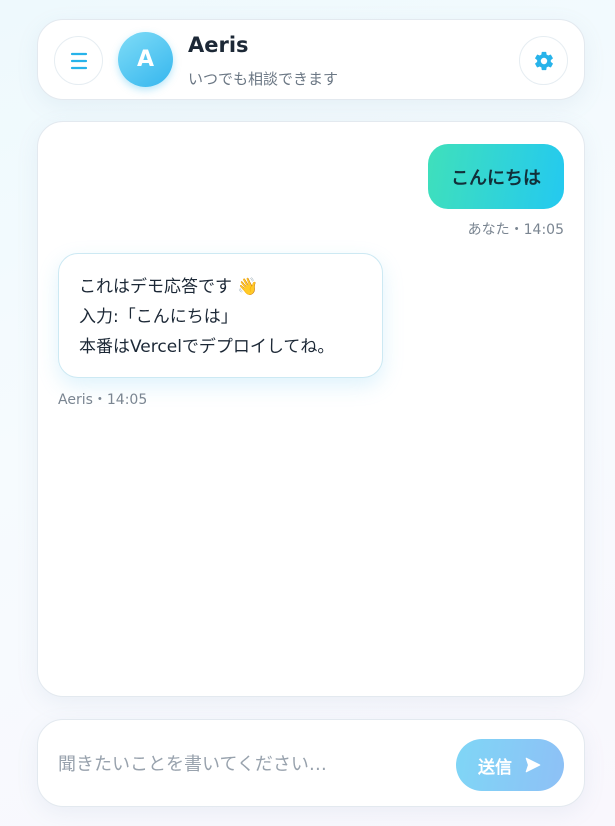  What do you see at coordinates (263, 79) in the screenshot?
I see `assistant-status: いつでも相談できます` at bounding box center [263, 79].